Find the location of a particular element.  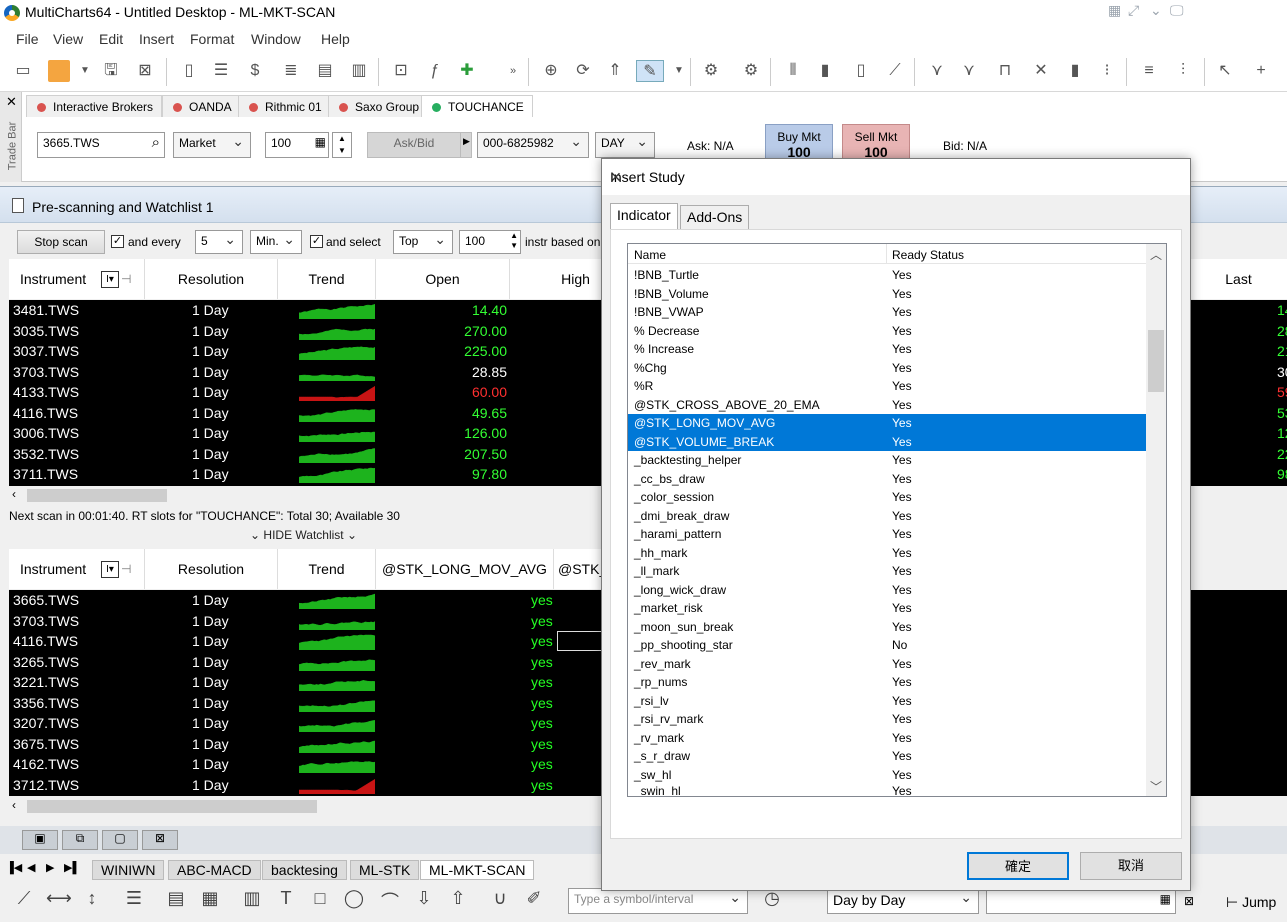

broker-tab-saxo: Saxo Group is located at coordinates (378, 106).